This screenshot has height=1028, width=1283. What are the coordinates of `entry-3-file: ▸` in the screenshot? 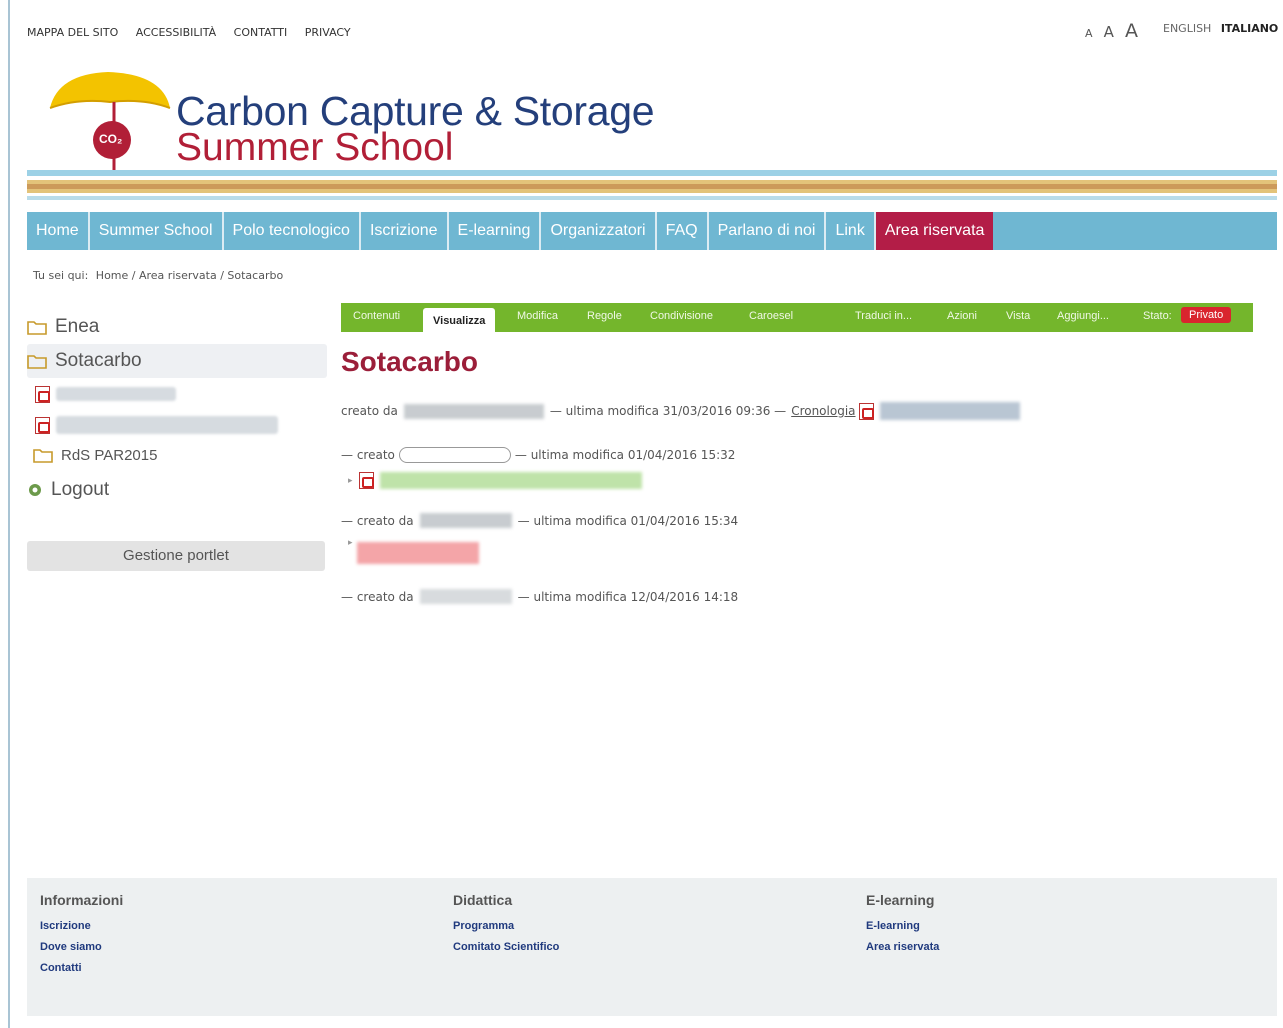 It's located at (416, 551).